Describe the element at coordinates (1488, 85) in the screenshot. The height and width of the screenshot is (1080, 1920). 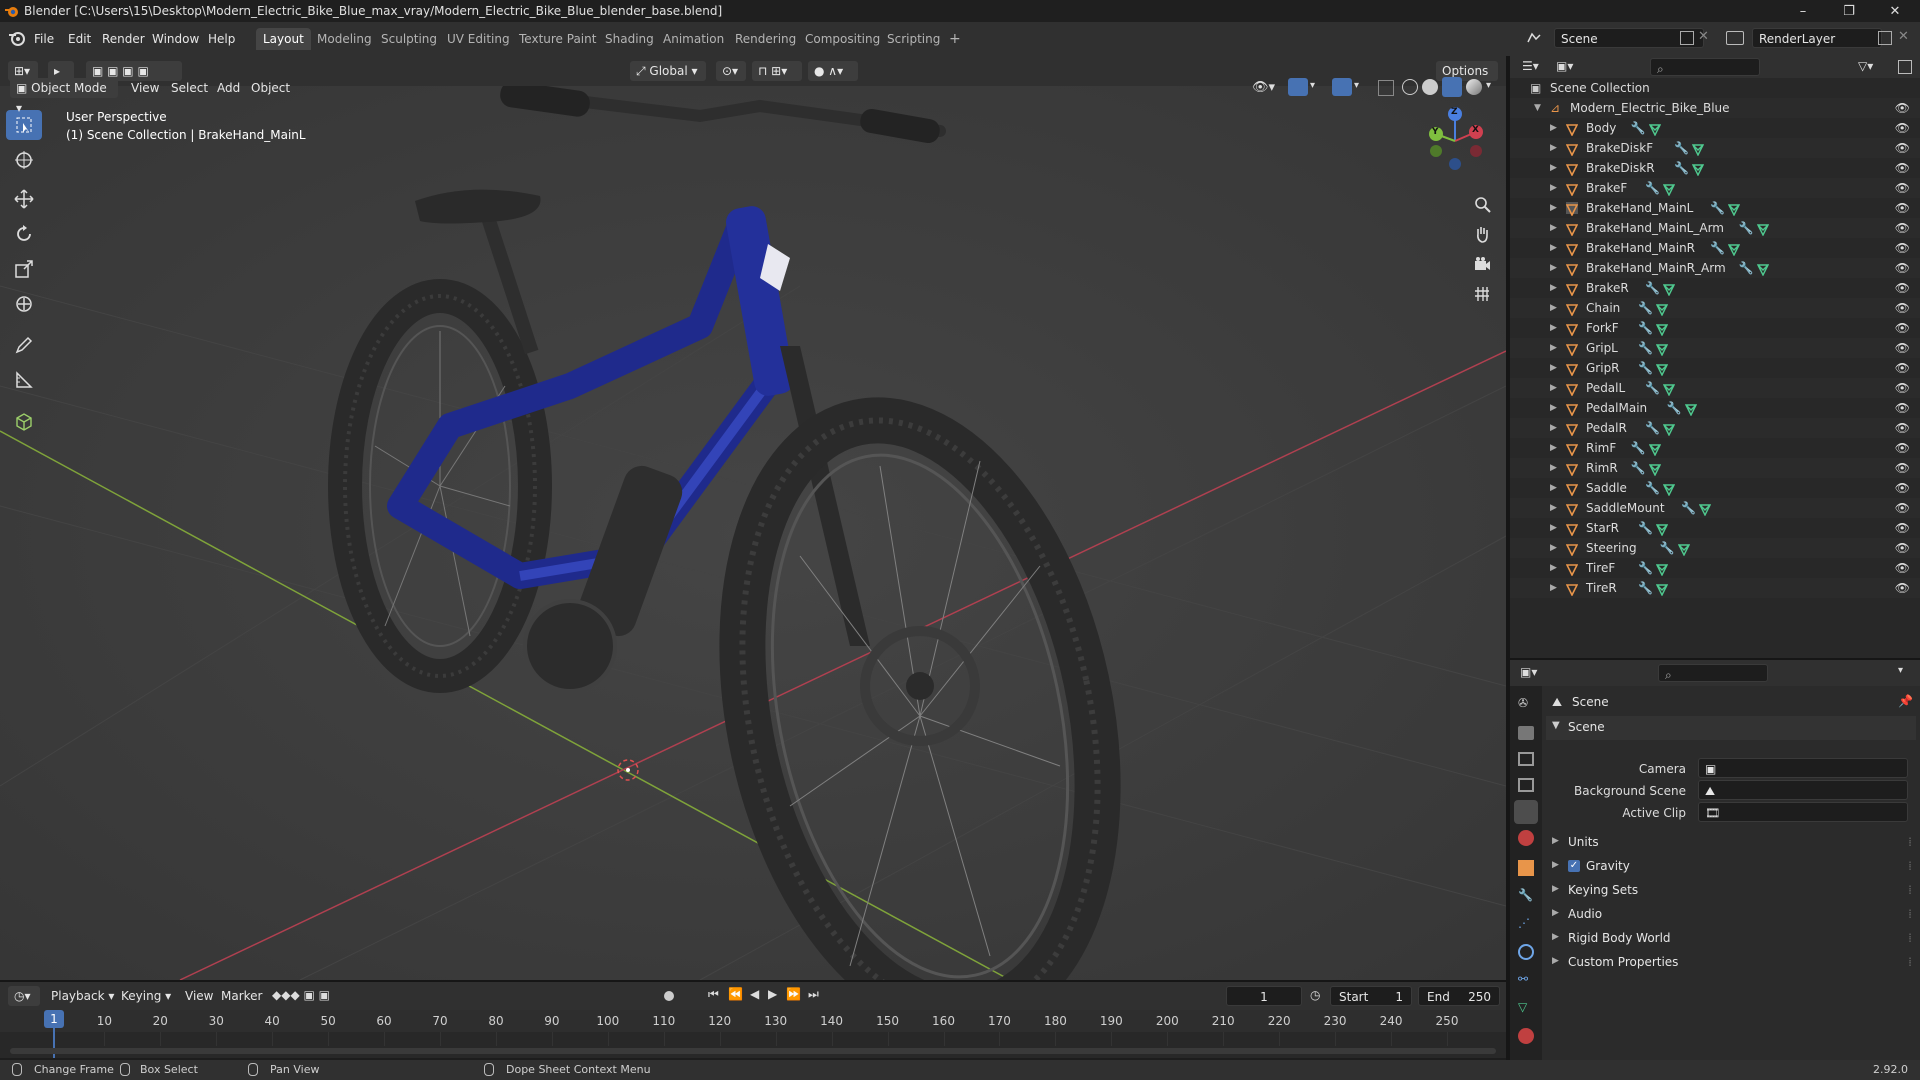
I see `shading-dropdown-icon: ▾` at that location.